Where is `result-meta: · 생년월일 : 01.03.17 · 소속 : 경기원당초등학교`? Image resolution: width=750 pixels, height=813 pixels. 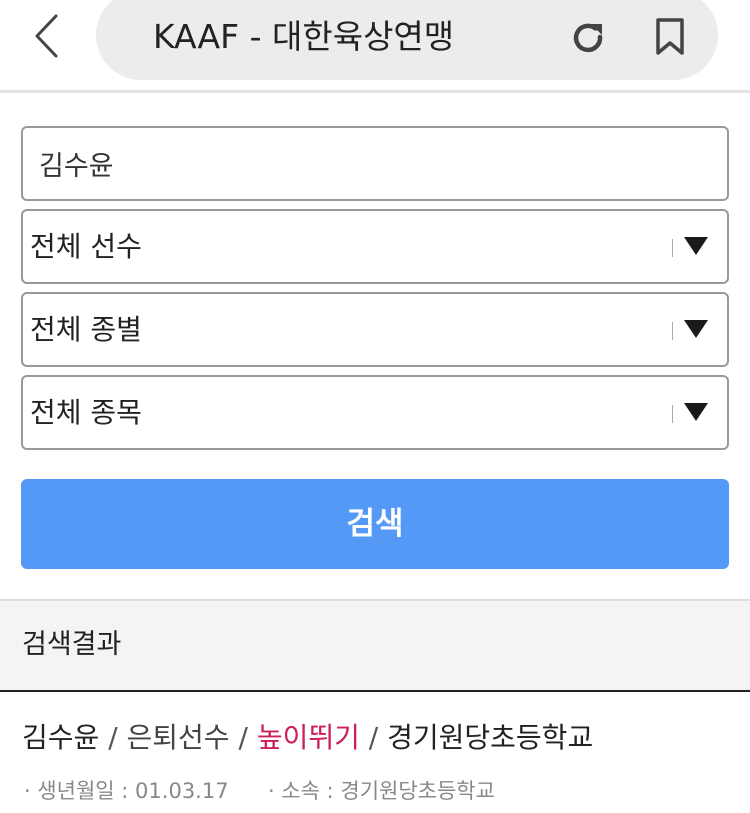 result-meta: · 생년월일 : 01.03.17 · 소속 : 경기원당초등학교 is located at coordinates (259, 791).